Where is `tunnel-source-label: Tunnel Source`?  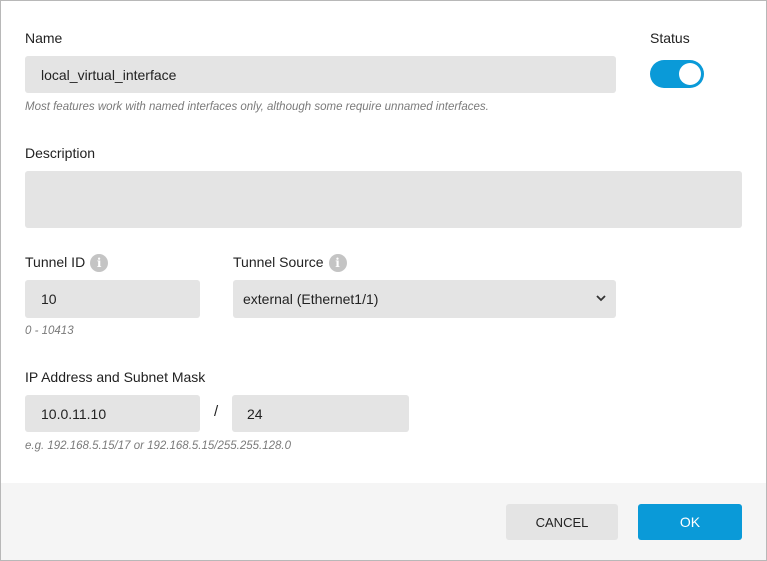
tunnel-source-label: Tunnel Source is located at coordinates (278, 262).